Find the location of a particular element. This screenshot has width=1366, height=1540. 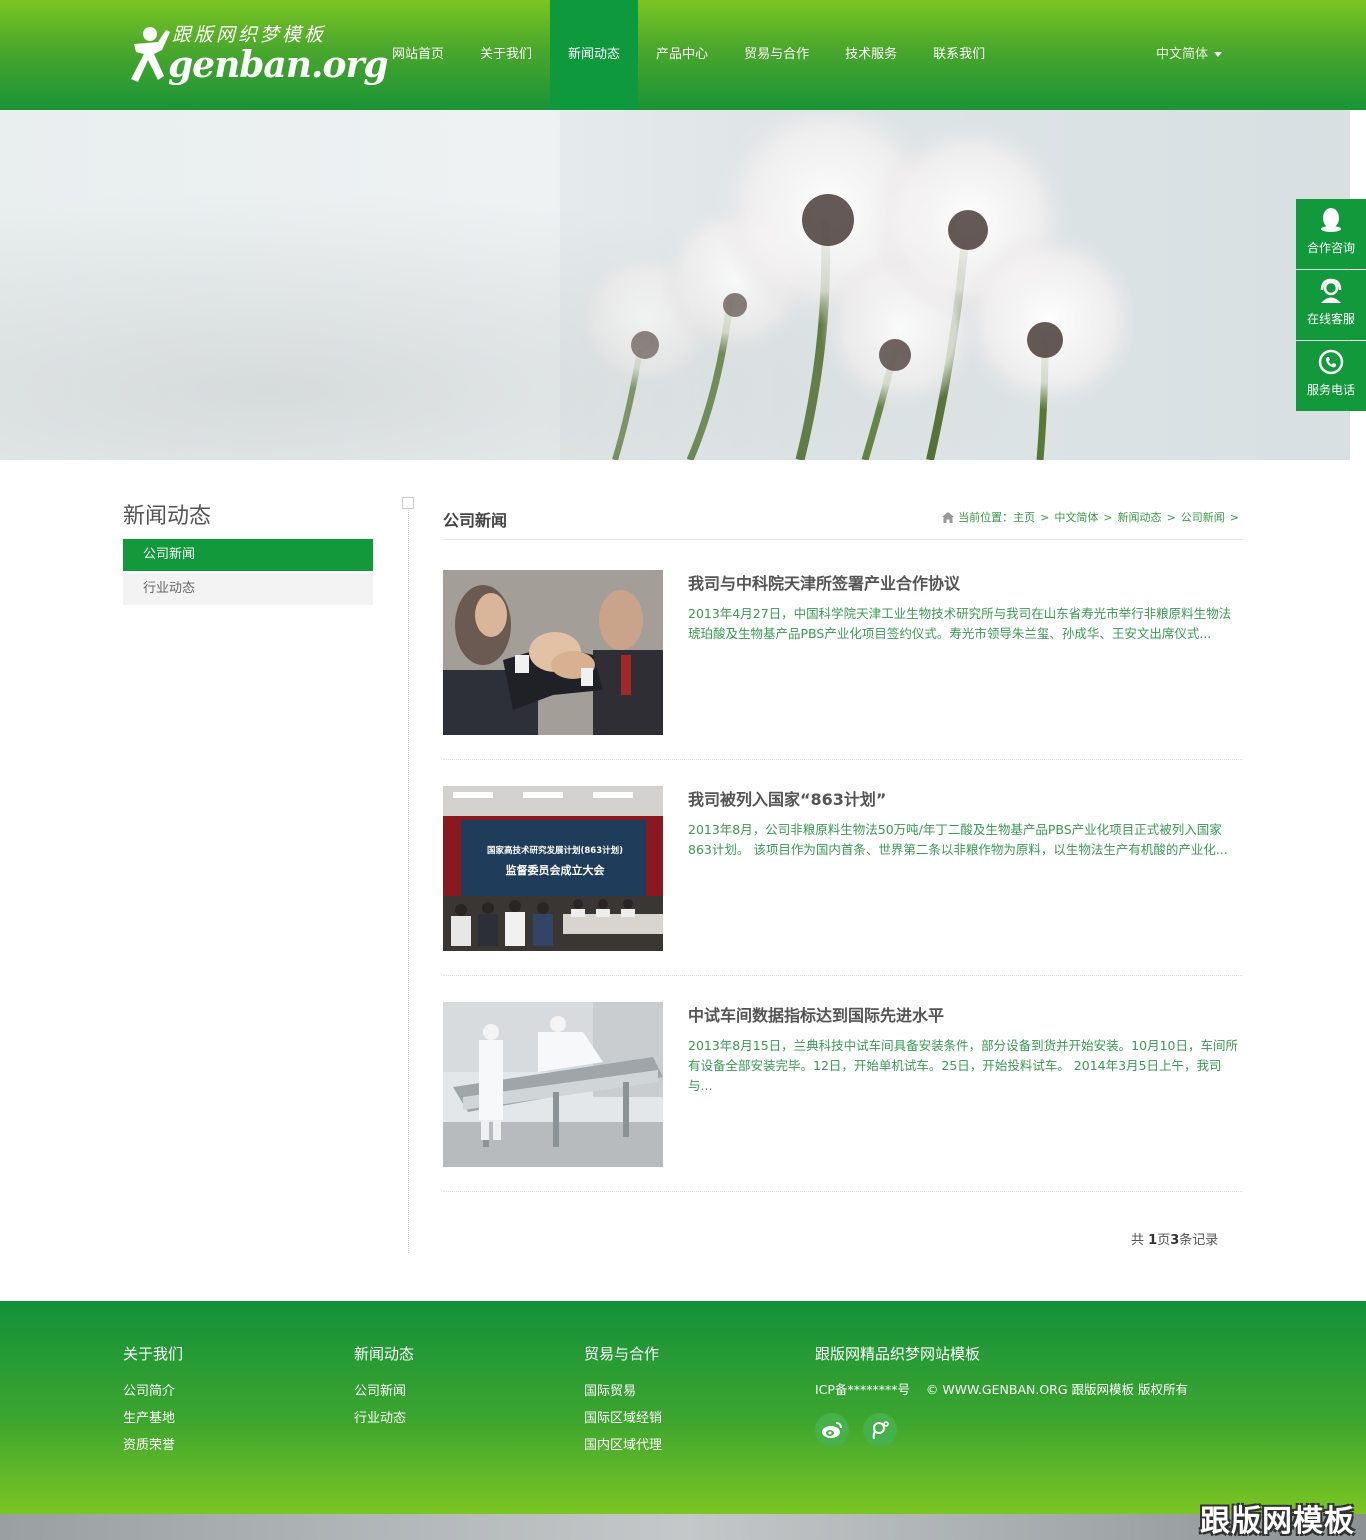

news-thumb-workshop is located at coordinates (553, 1084).